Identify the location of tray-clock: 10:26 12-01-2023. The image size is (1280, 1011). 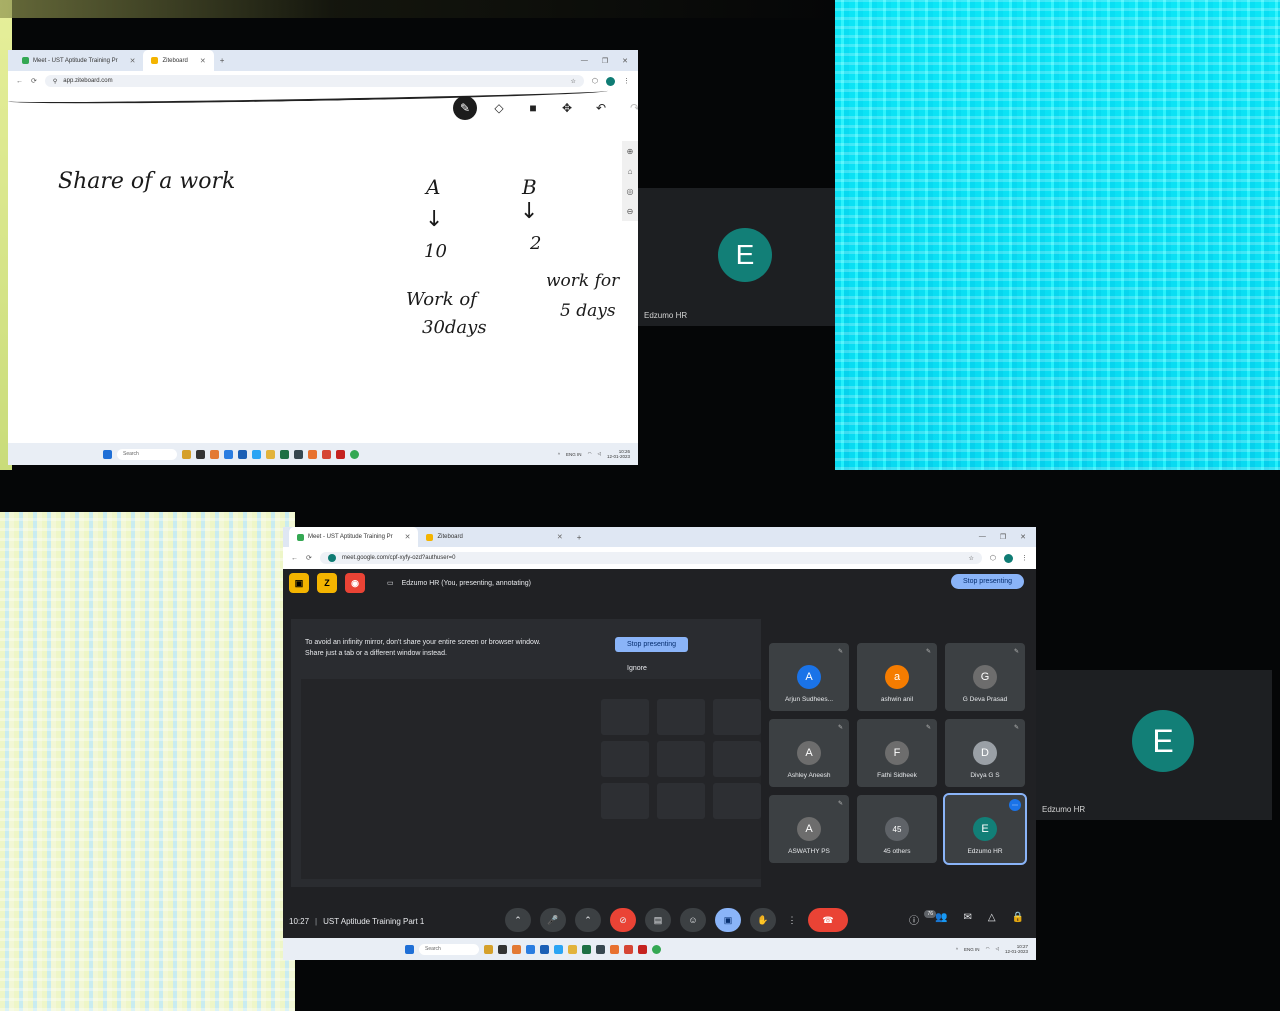
(618, 454).